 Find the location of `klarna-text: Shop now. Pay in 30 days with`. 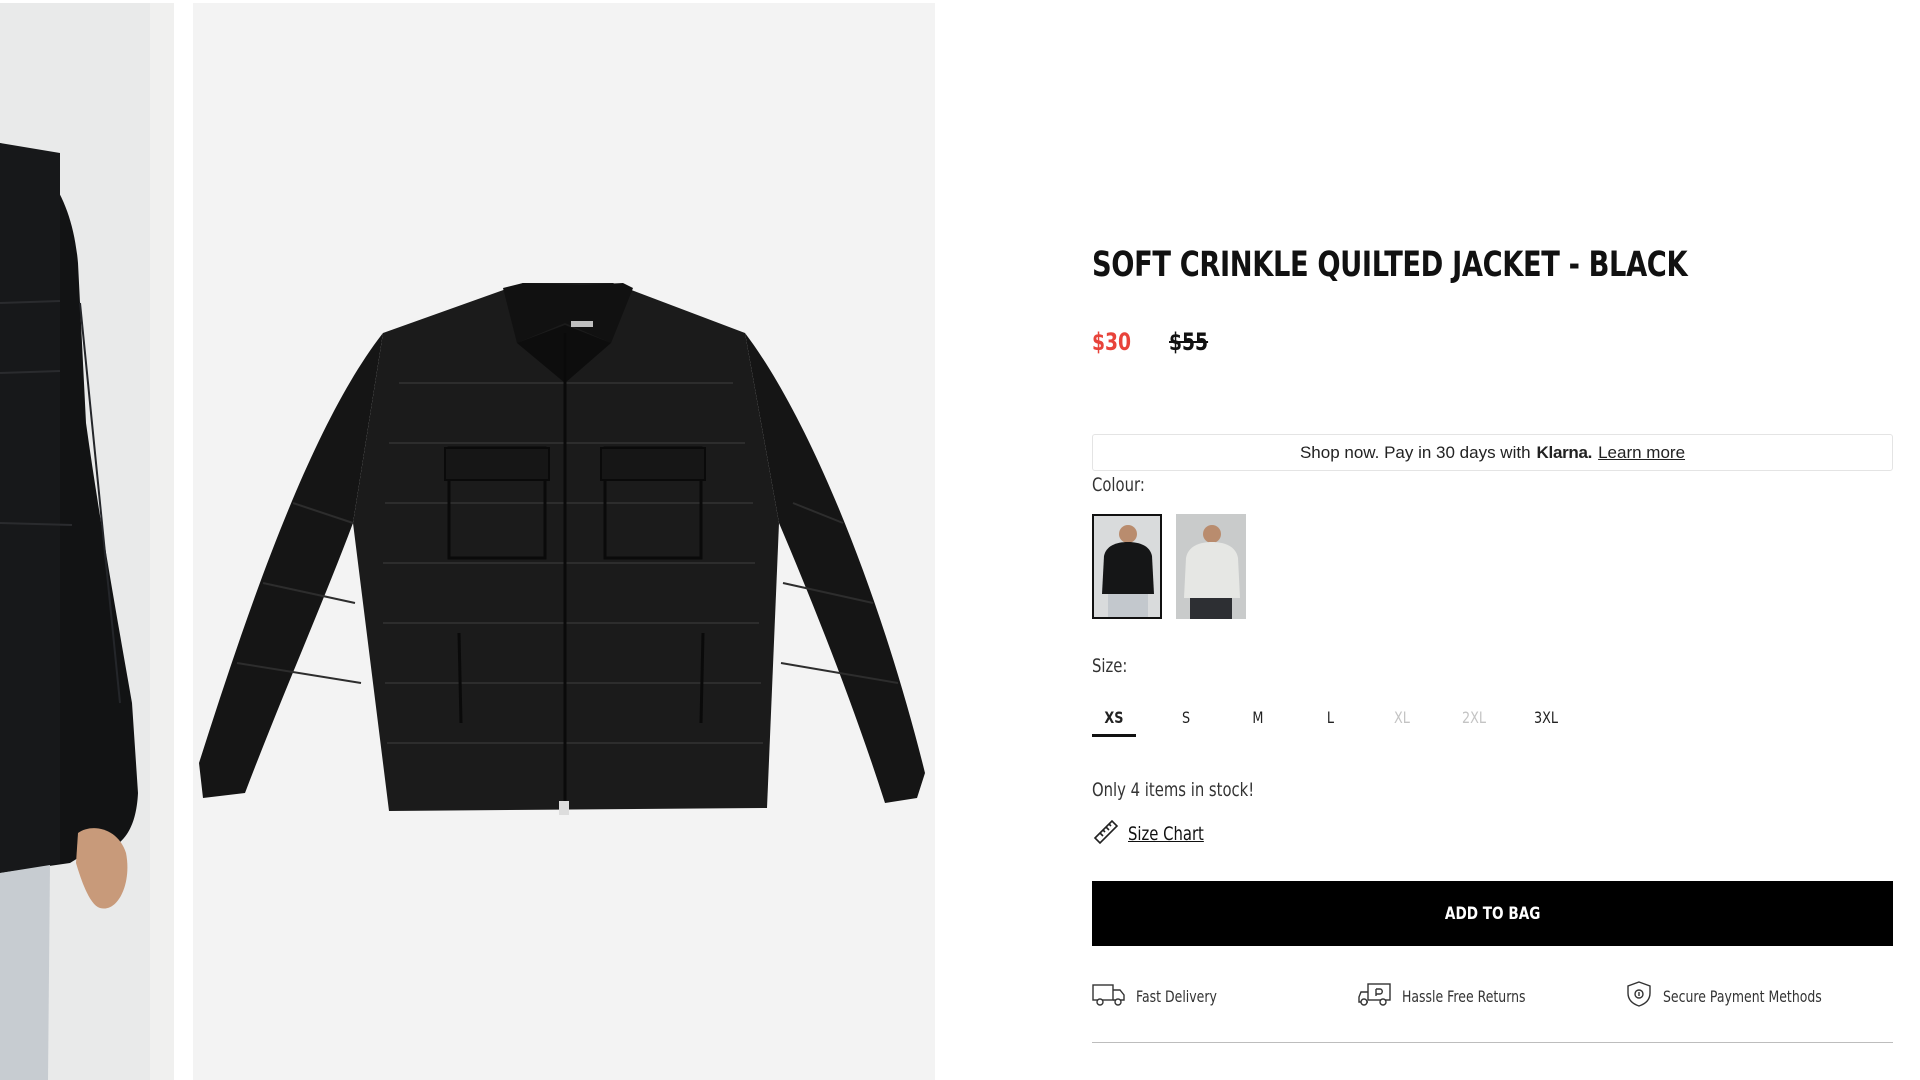

klarna-text: Shop now. Pay in 30 days with is located at coordinates (1415, 452).